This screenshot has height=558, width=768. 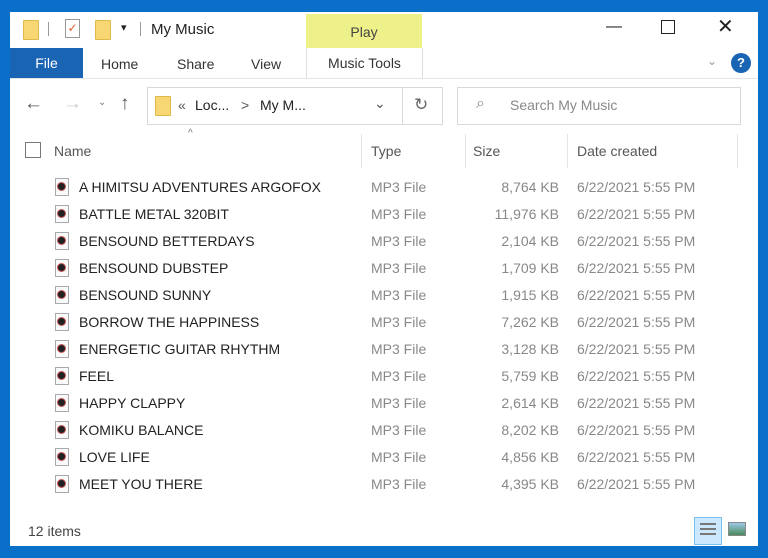 What do you see at coordinates (530, 457) in the screenshot?
I see `file-size: 4,856 KB` at bounding box center [530, 457].